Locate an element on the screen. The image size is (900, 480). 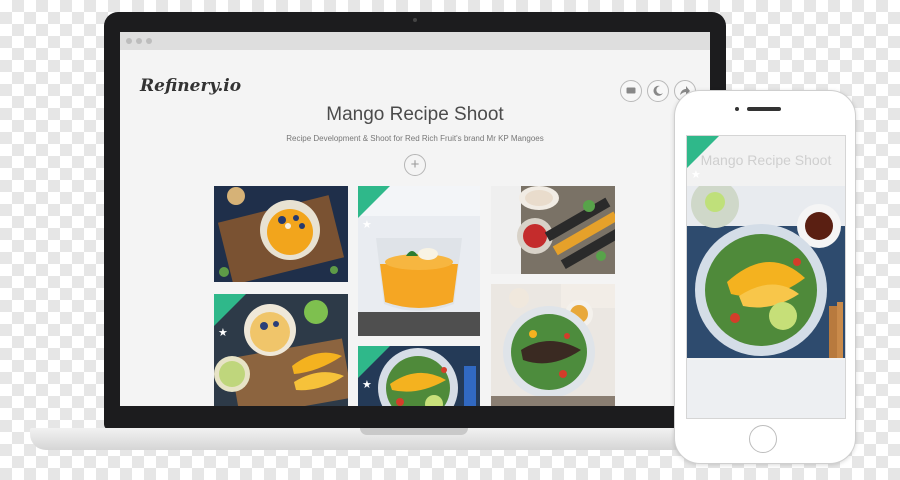
phone-speaker is located at coordinates (764, 109).